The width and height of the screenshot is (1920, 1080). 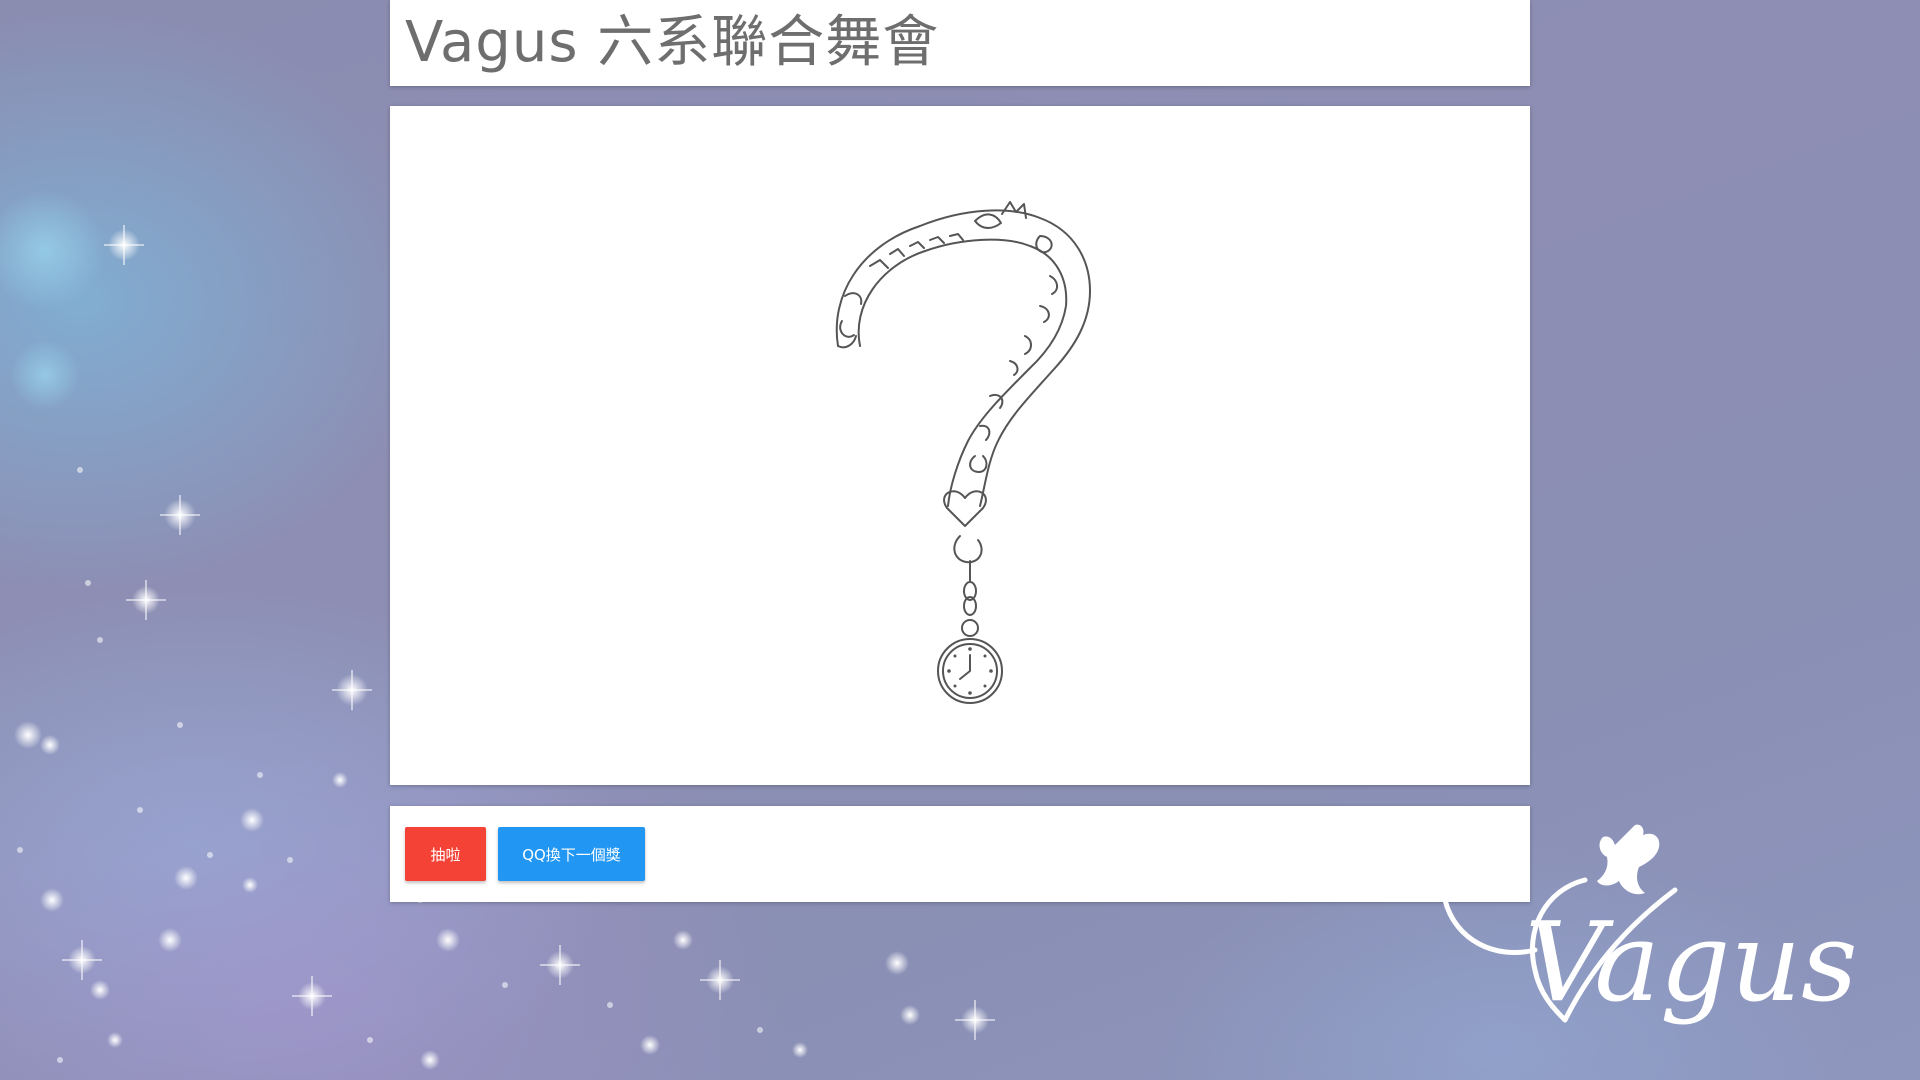 I want to click on title-bar: Vagus 六系聯合舞會, so click(x=960, y=43).